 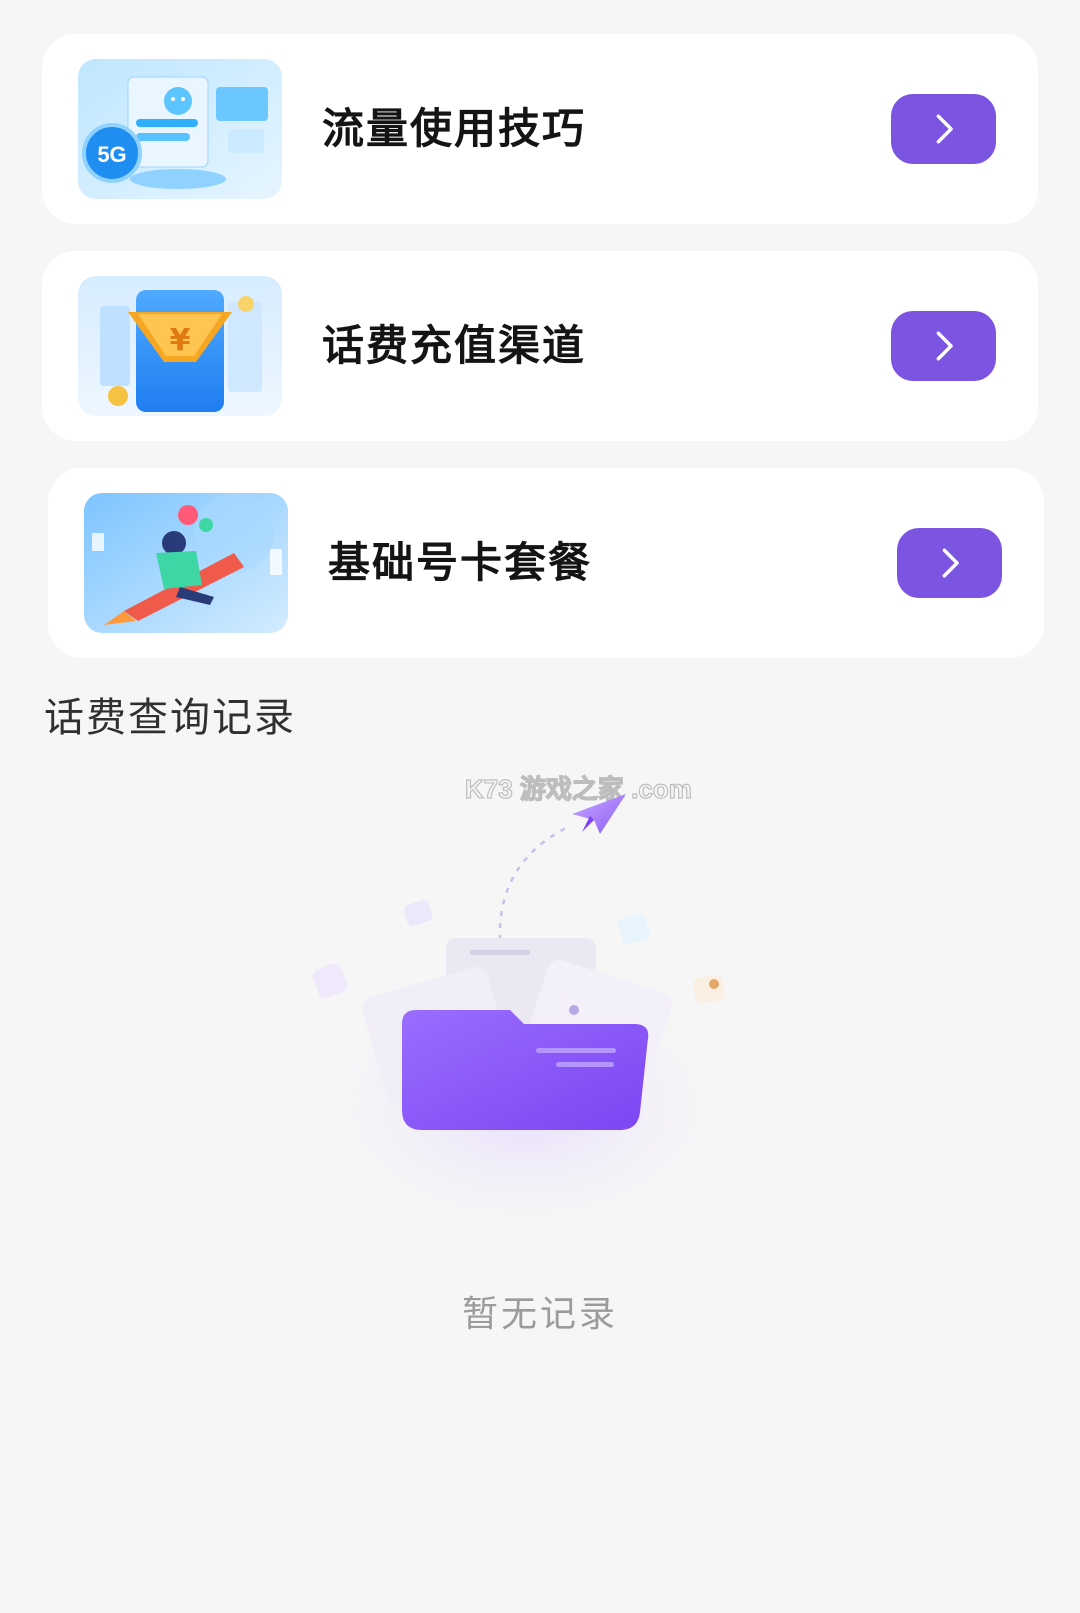 I want to click on open-recharge-channels-button, so click(x=943, y=346).